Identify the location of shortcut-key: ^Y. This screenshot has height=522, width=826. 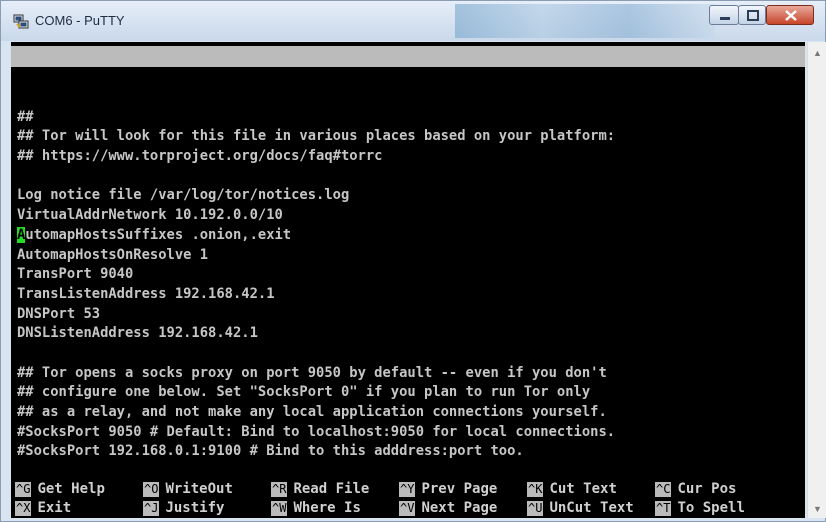
(407, 489).